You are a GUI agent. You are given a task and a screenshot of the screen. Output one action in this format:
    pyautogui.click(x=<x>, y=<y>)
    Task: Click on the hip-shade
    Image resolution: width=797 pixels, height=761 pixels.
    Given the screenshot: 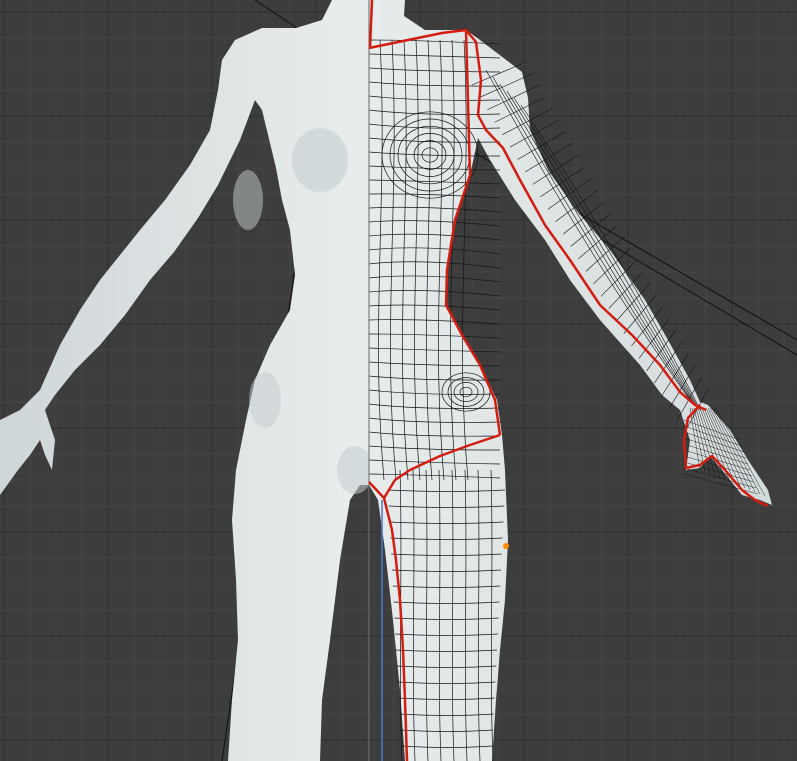 What is the action you would take?
    pyautogui.click(x=265, y=400)
    